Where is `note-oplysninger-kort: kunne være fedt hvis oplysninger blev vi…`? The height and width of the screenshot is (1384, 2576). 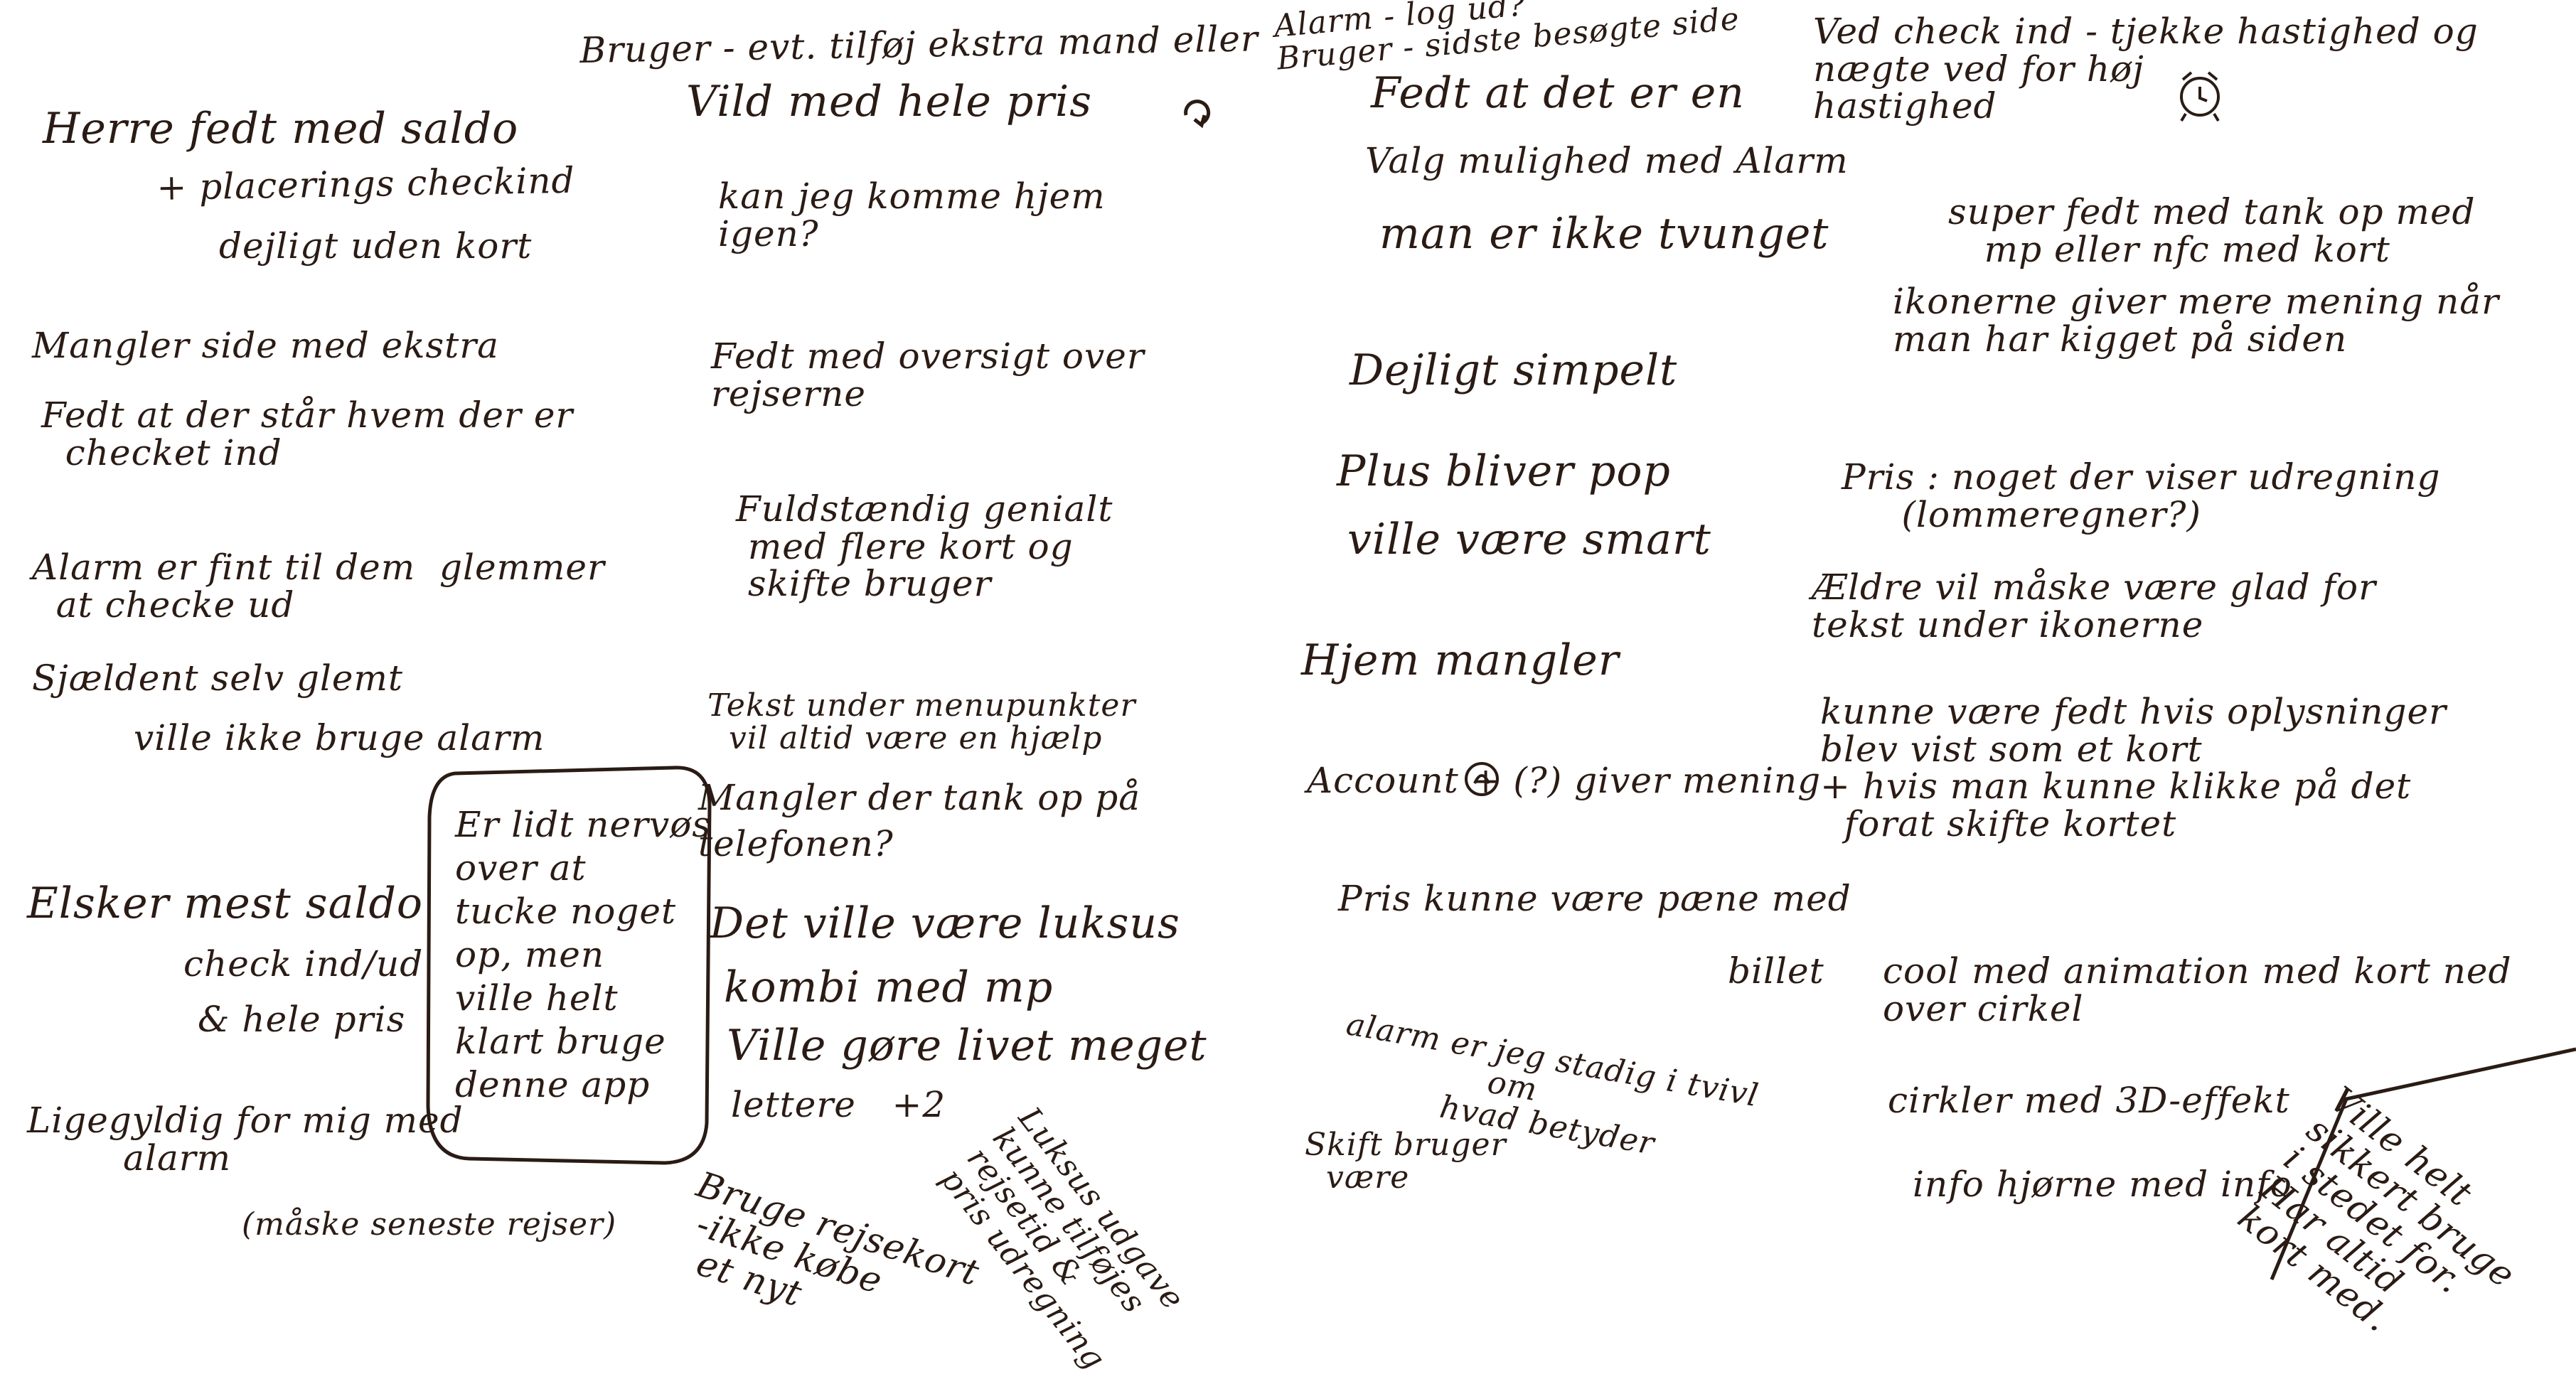
note-oplysninger-kort: kunne være fedt hvis oplysninger blev vi… is located at coordinates (2133, 767).